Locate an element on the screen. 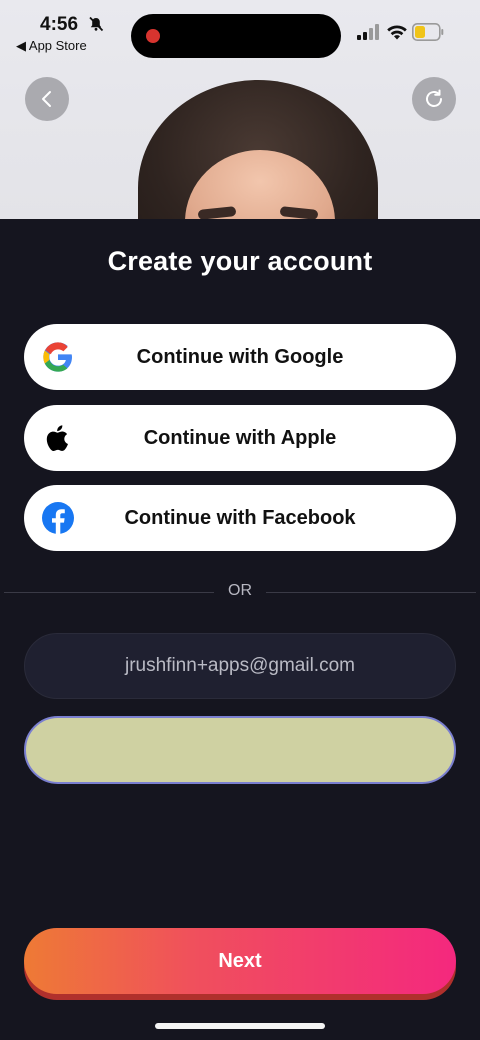 This screenshot has width=480, height=1040. retake-photo-button is located at coordinates (434, 99).